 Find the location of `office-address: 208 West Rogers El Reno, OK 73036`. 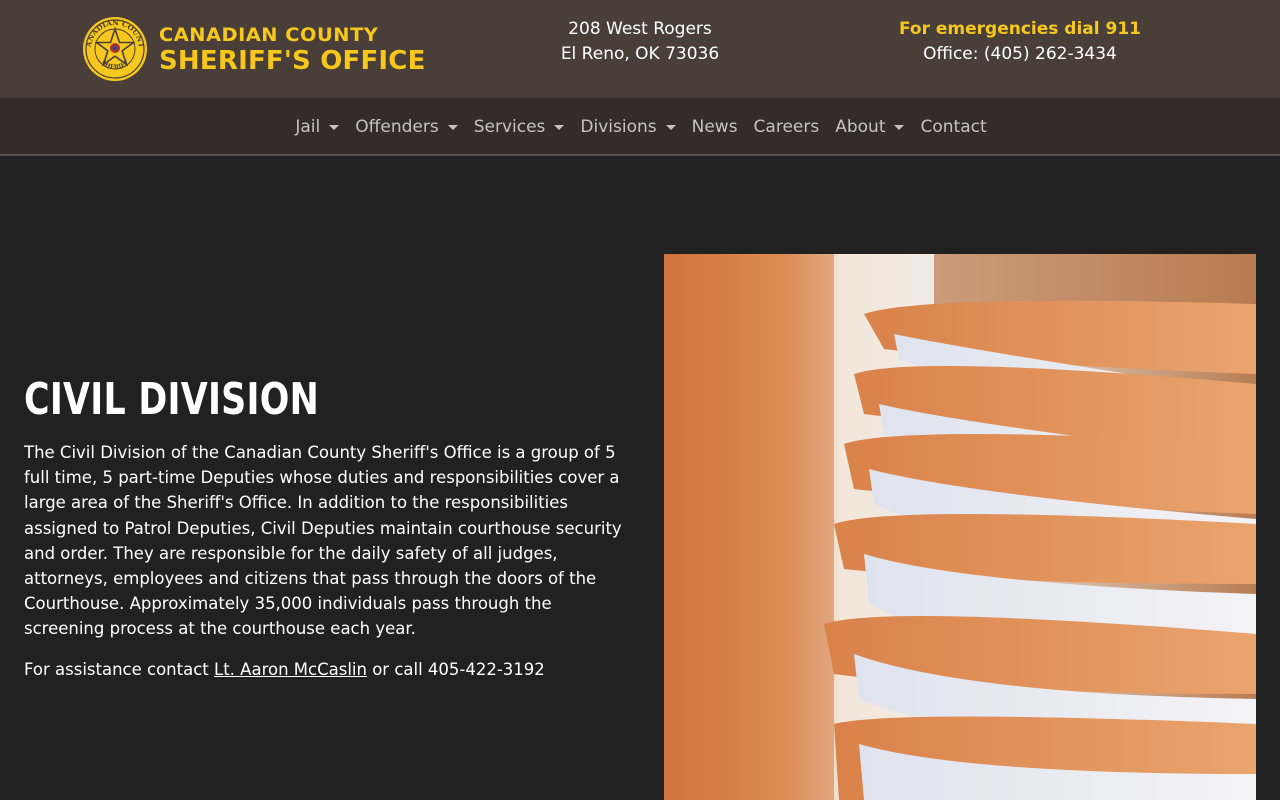

office-address: 208 West Rogers El Reno, OK 73036 is located at coordinates (640, 42).